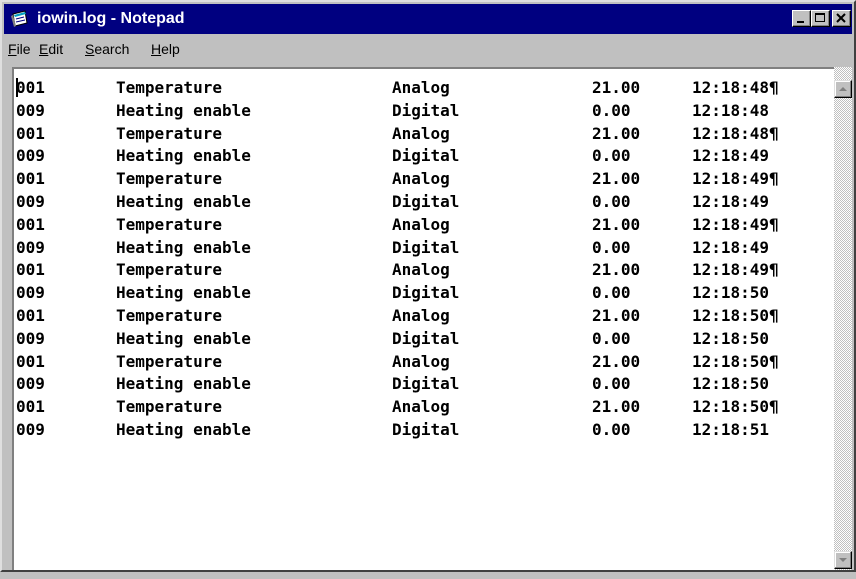 The height and width of the screenshot is (579, 856). Describe the element at coordinates (731, 429) in the screenshot. I see `timestamp: 12:18:51` at that location.